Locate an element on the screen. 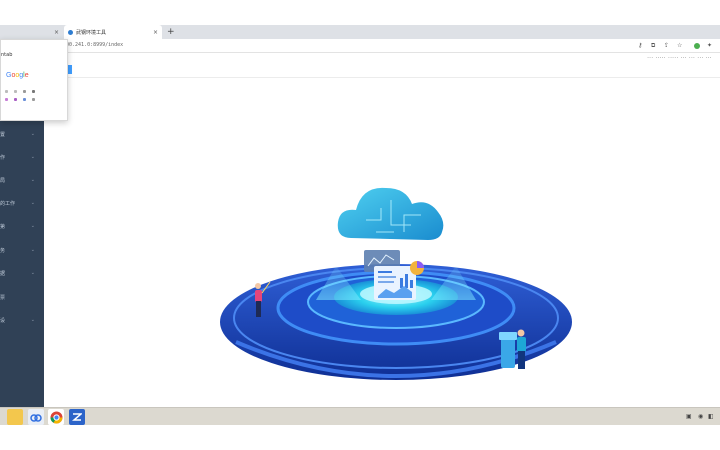 This screenshot has height=450, width=720. sidebar-item-label: 票 is located at coordinates (3, 297).